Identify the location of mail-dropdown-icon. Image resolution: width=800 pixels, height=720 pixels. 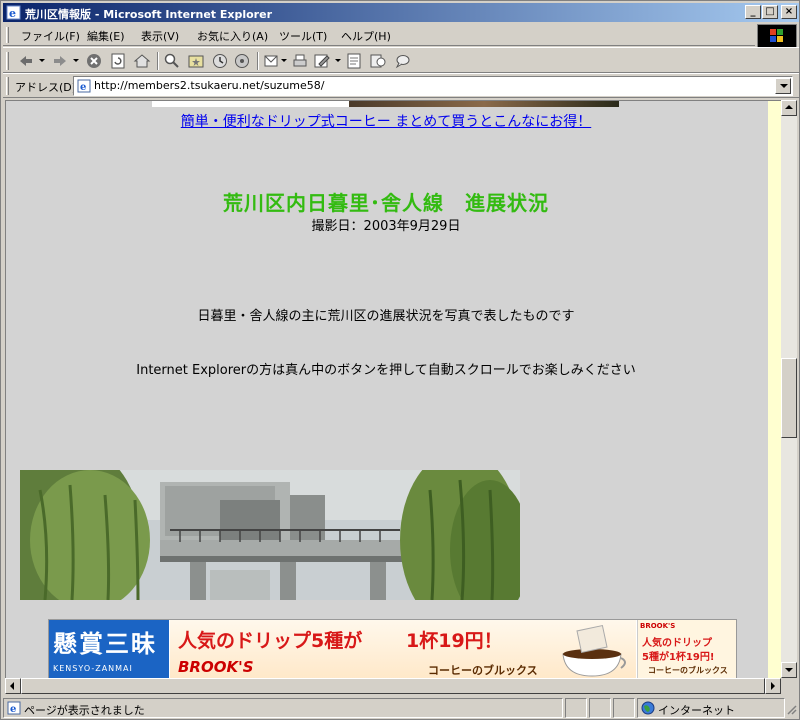
(284, 60).